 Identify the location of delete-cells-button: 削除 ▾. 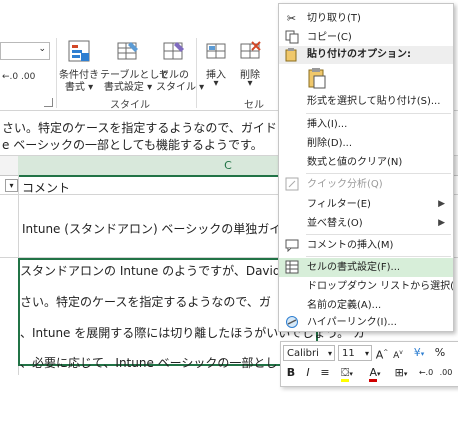
(250, 67).